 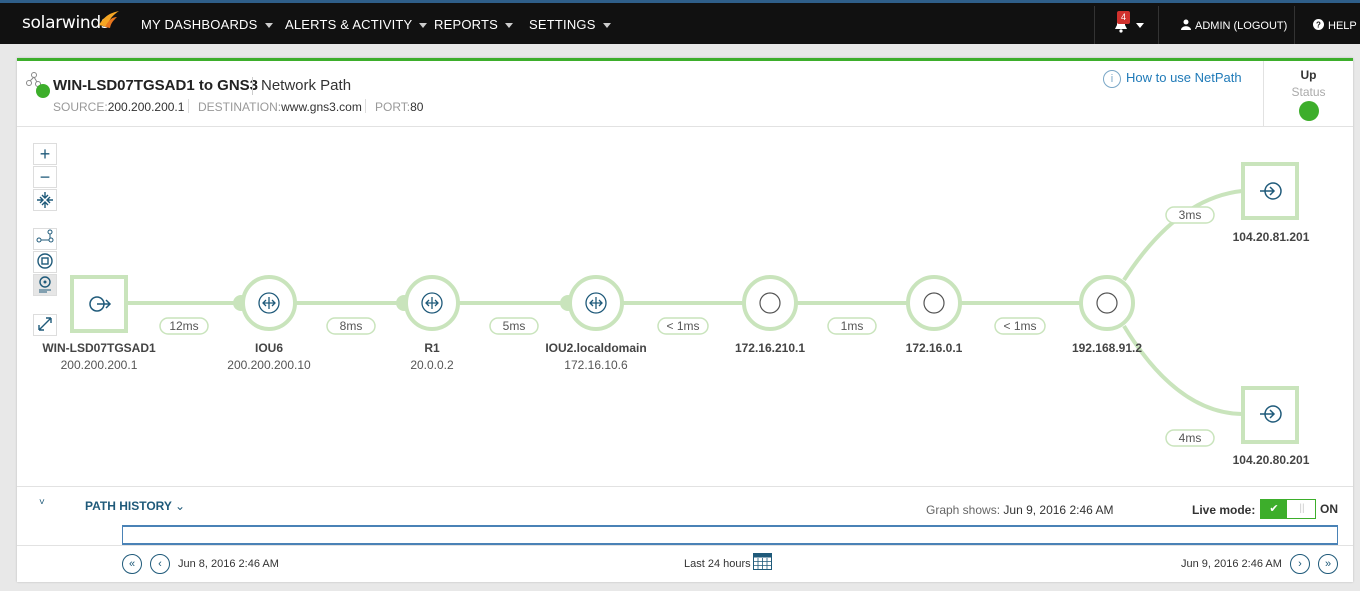 What do you see at coordinates (119, 107) in the screenshot?
I see `source-info: SOURCE:200.200.200.1` at bounding box center [119, 107].